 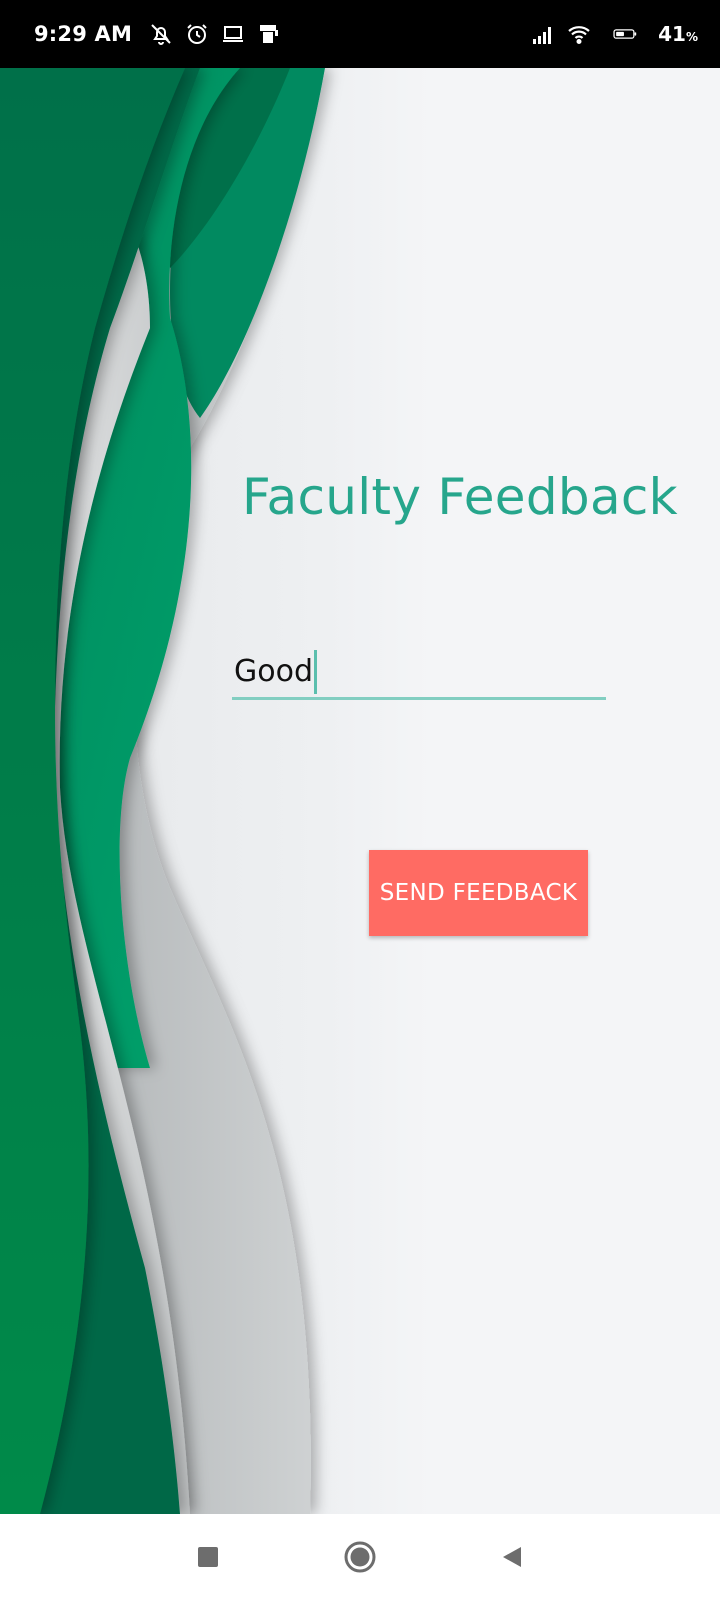 What do you see at coordinates (478, 893) in the screenshot?
I see `send-feedback-button: SEND FEEDBACK` at bounding box center [478, 893].